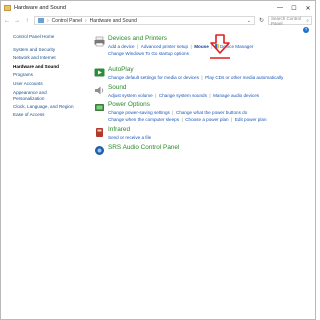 This screenshot has width=320, height=320. What do you see at coordinates (306, 30) in the screenshot?
I see `help-icon: ?` at bounding box center [306, 30].